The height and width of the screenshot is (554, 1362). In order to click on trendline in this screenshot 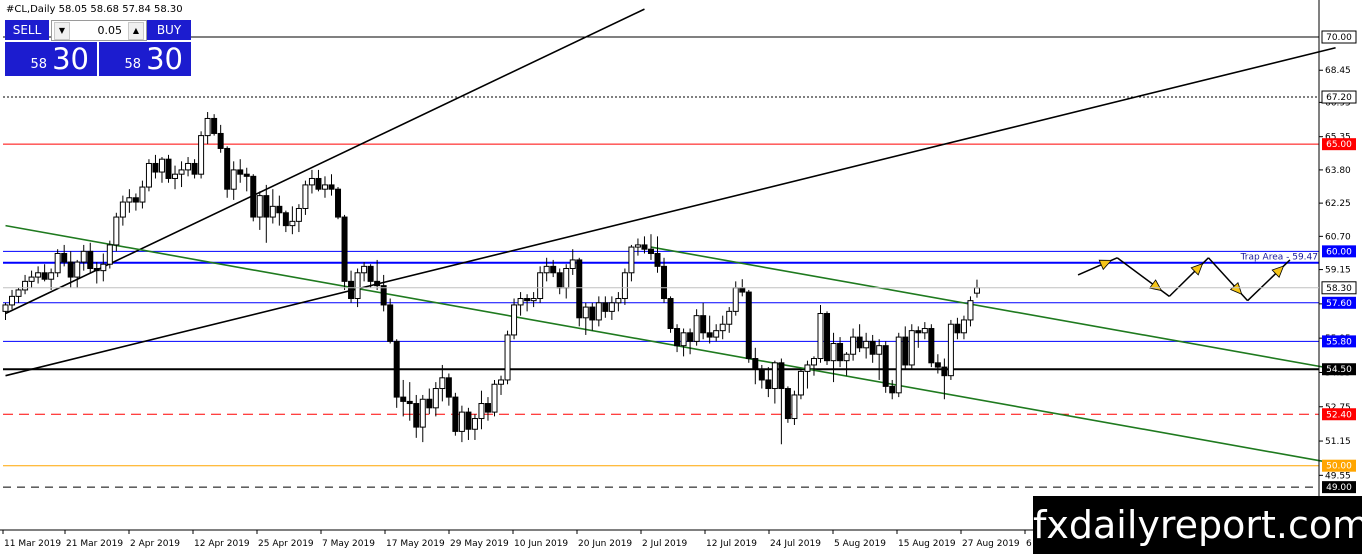, I will do `click(993, 308)`.